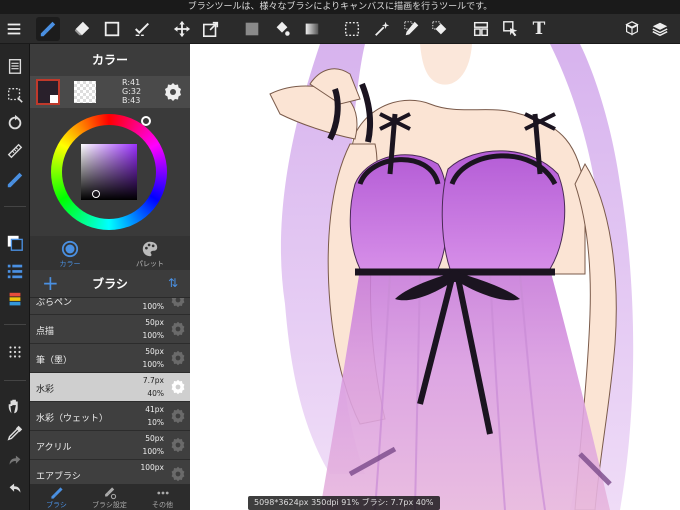  I want to click on document-icon, so click(15, 66).